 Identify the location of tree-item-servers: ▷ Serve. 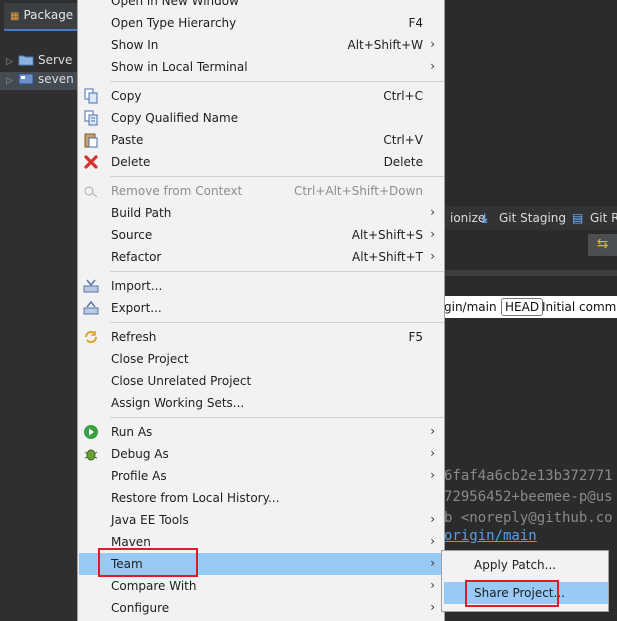
(39, 62).